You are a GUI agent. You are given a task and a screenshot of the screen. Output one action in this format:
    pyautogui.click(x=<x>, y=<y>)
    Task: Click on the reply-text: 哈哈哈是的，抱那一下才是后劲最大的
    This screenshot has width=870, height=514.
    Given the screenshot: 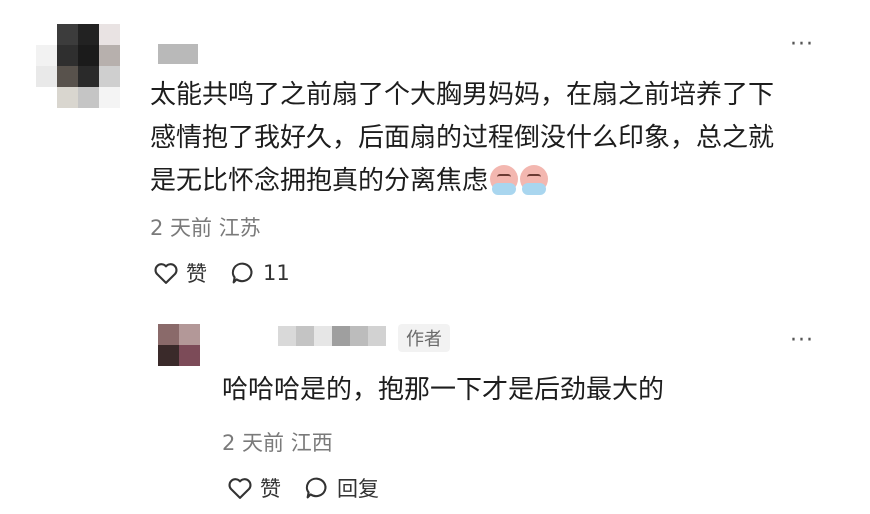 What is the action you would take?
    pyautogui.click(x=443, y=390)
    